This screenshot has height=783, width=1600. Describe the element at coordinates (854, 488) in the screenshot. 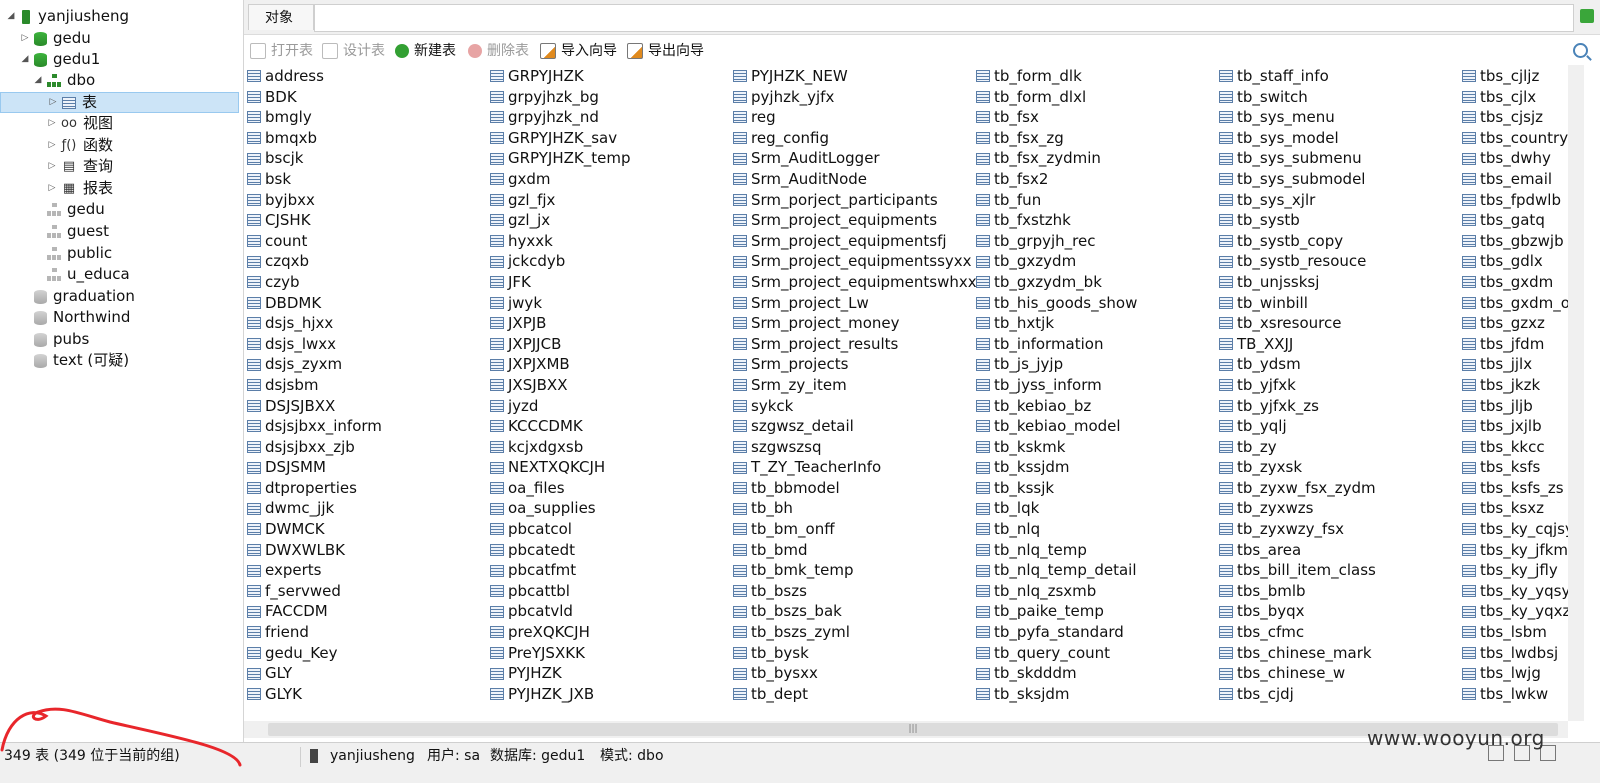

I see `table-item: tb_bbmodel` at that location.